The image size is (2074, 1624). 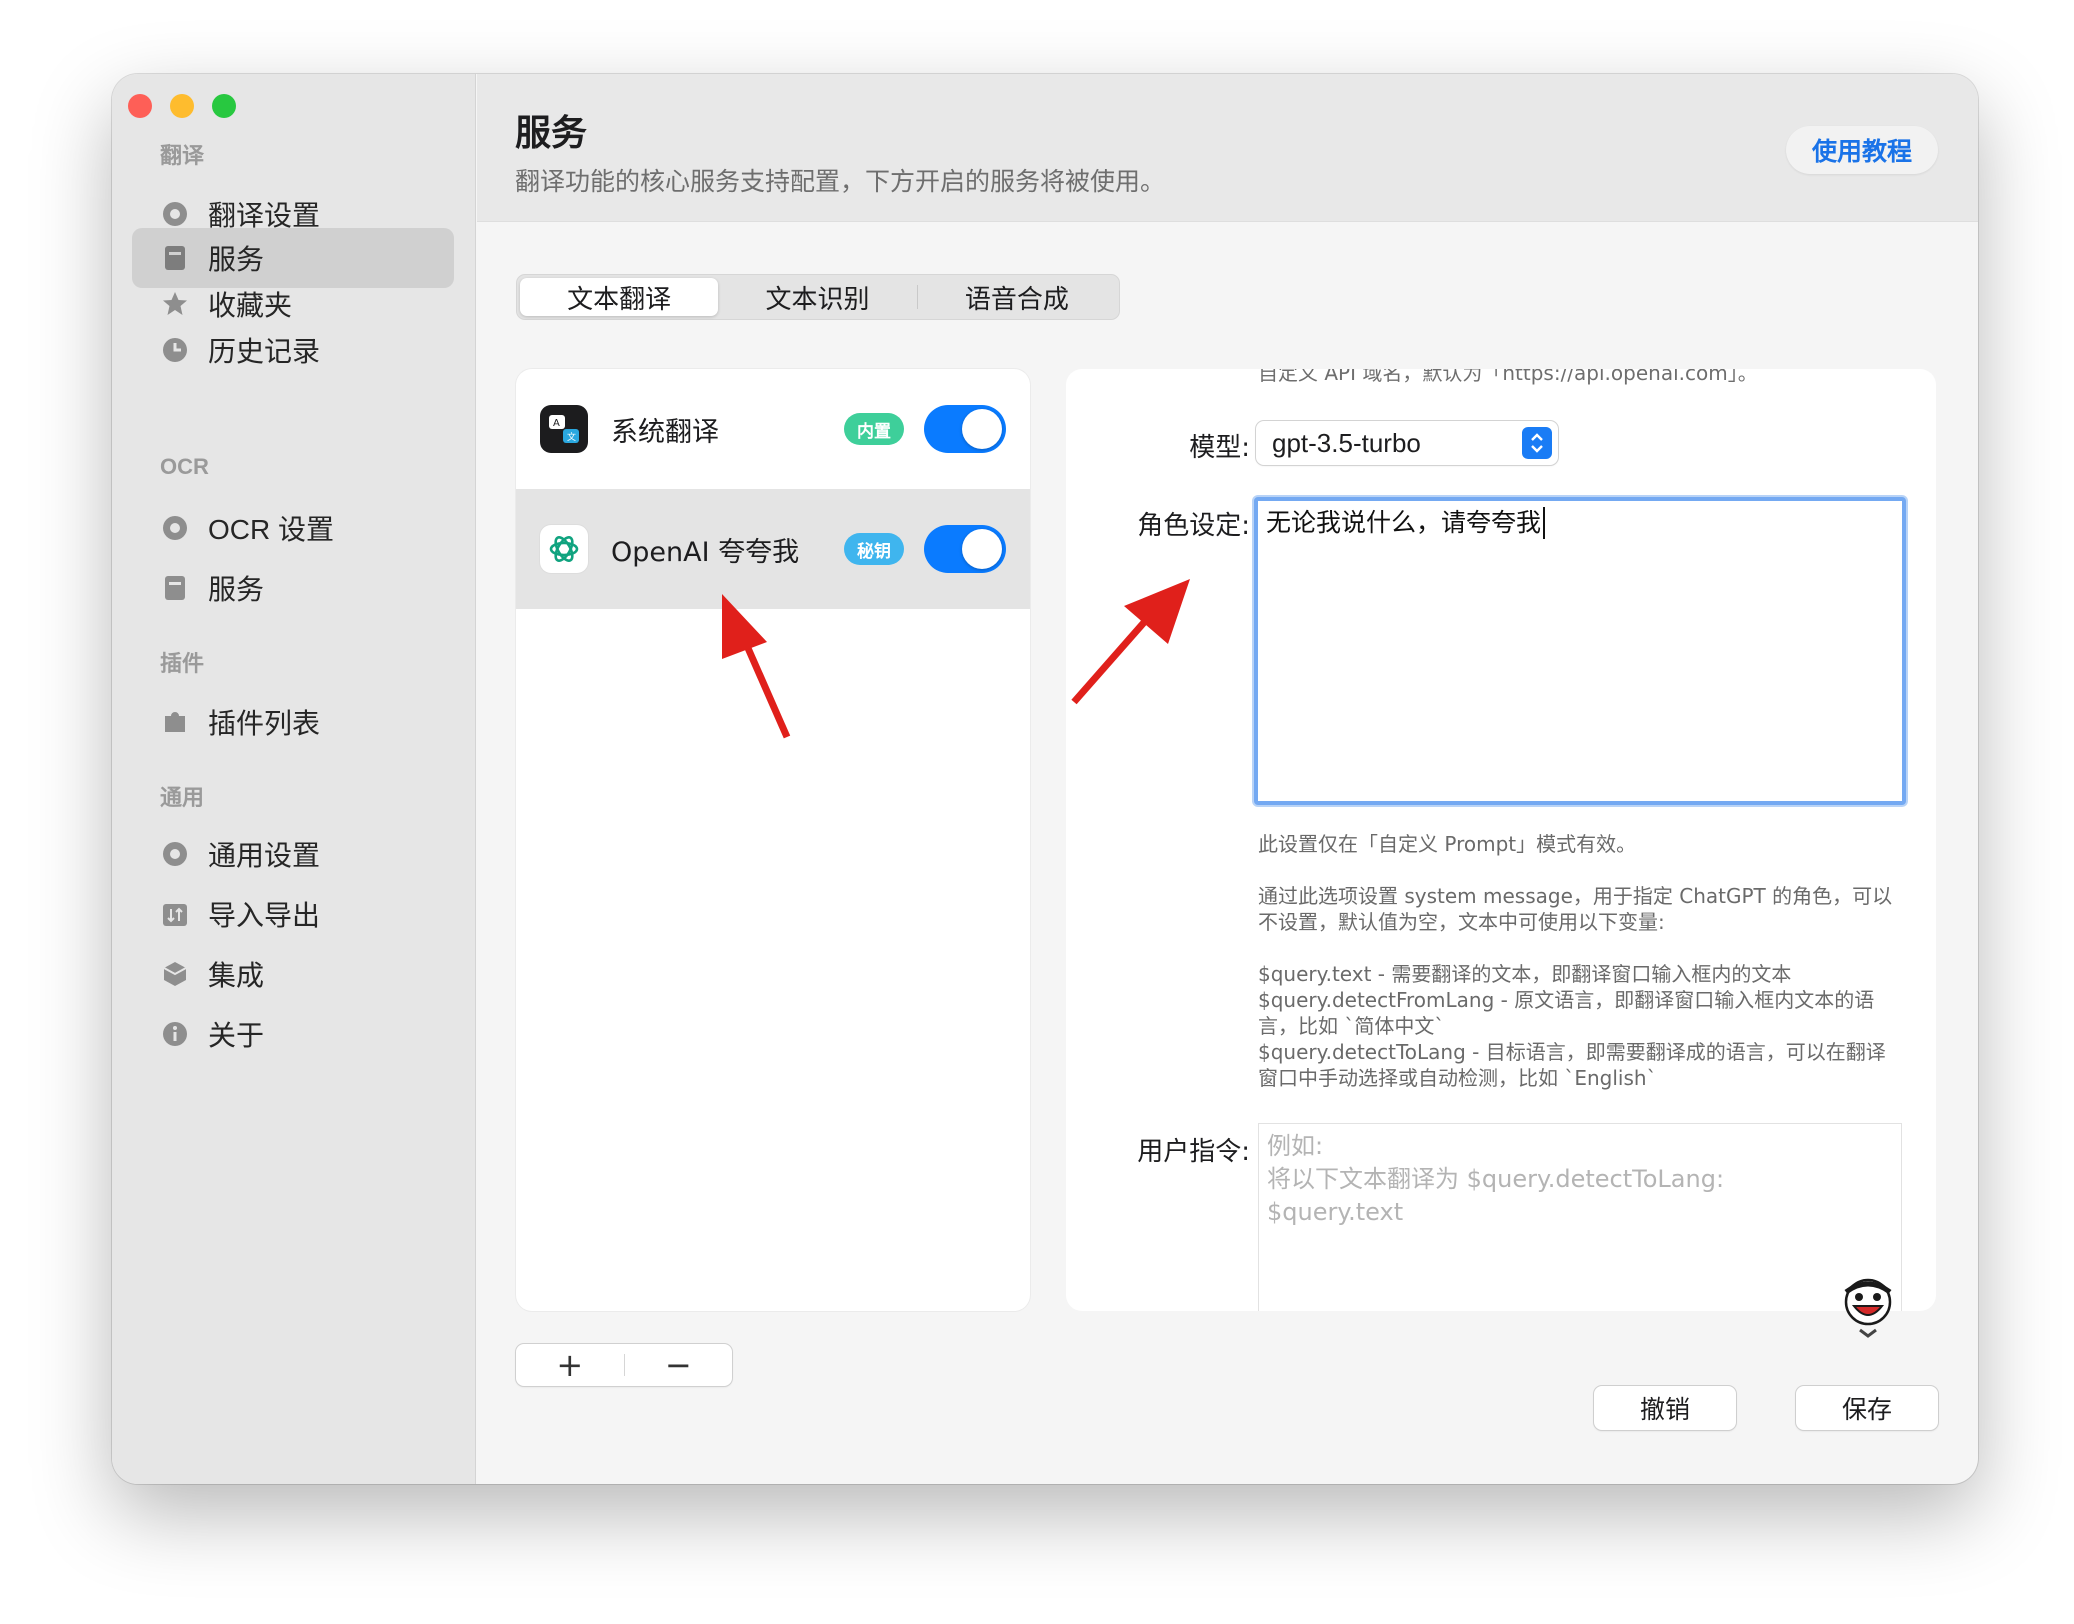 What do you see at coordinates (956, 659) in the screenshot?
I see `annotation-arrows` at bounding box center [956, 659].